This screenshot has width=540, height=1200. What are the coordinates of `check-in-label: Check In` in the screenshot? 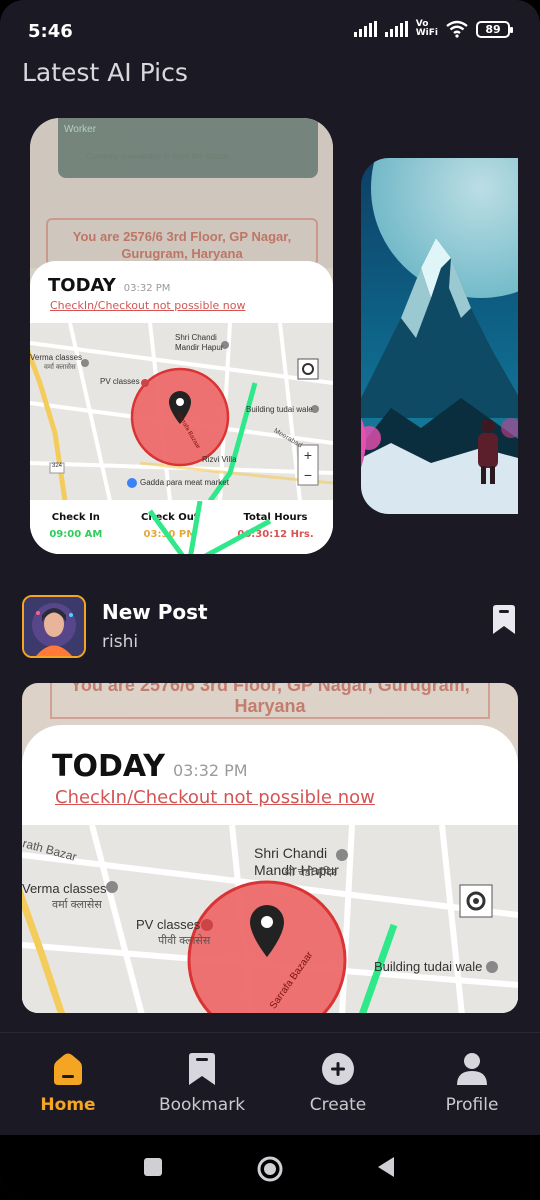 It's located at (75, 517).